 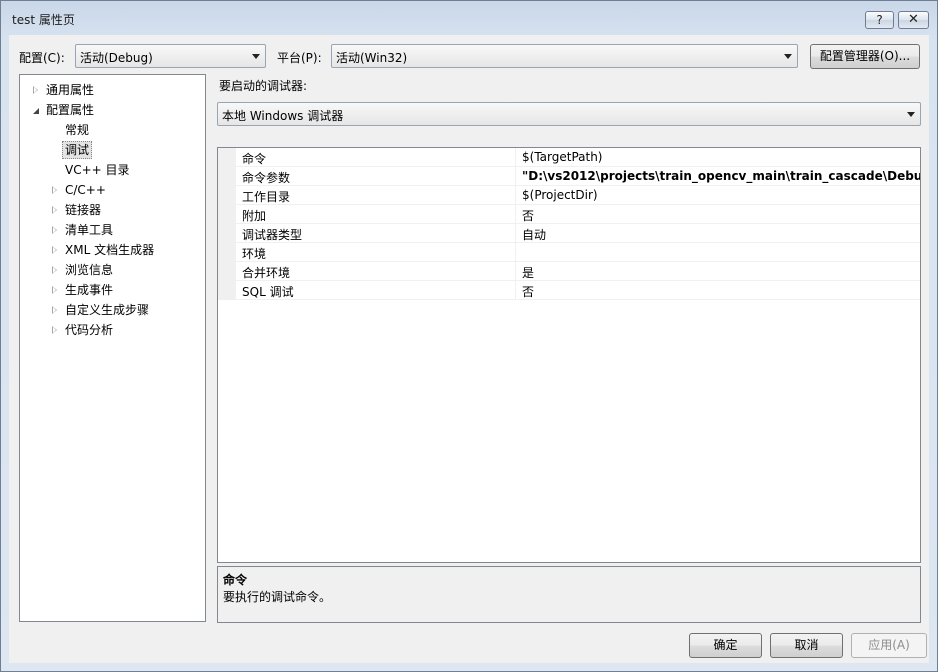 What do you see at coordinates (112, 190) in the screenshot?
I see `tree-item: C/C++` at bounding box center [112, 190].